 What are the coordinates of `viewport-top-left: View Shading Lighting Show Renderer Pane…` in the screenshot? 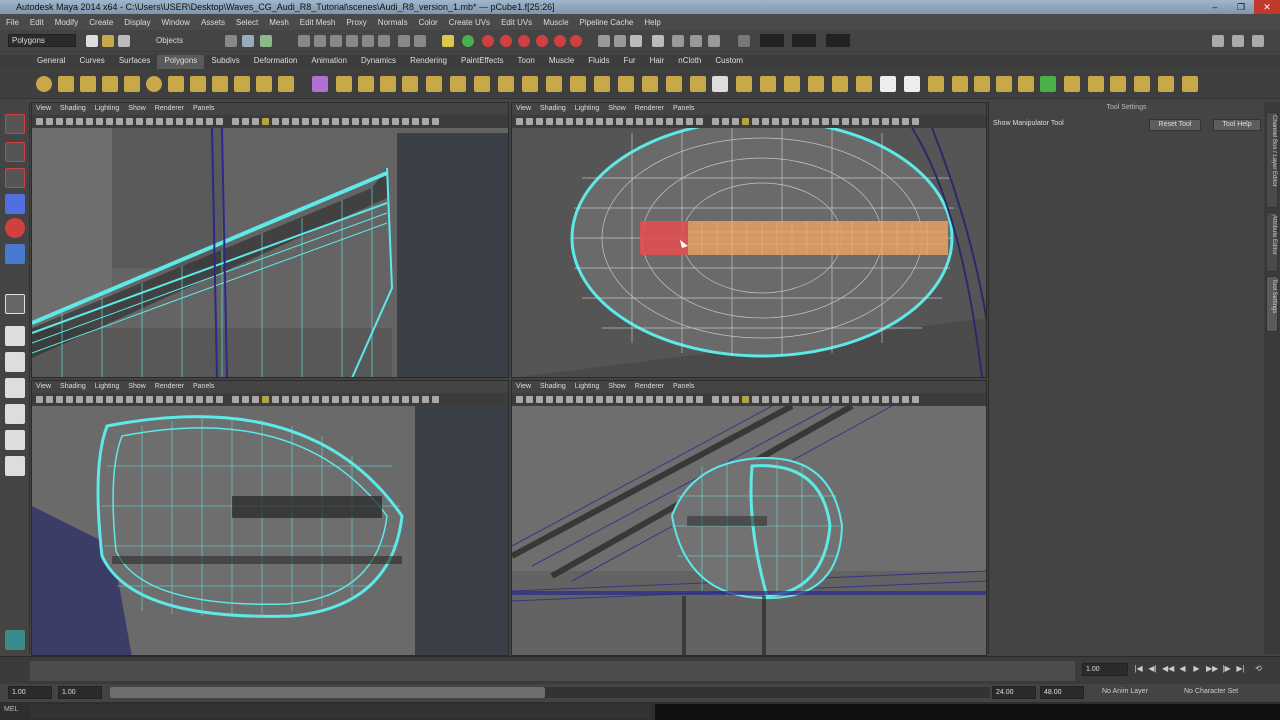 It's located at (270, 240).